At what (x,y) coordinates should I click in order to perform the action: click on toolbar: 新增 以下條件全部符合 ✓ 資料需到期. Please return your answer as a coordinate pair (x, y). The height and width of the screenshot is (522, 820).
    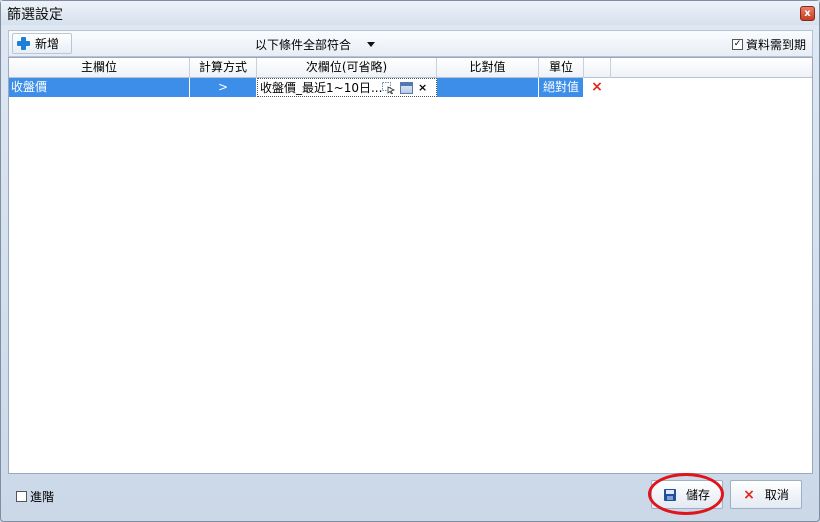
    Looking at the image, I should click on (410, 43).